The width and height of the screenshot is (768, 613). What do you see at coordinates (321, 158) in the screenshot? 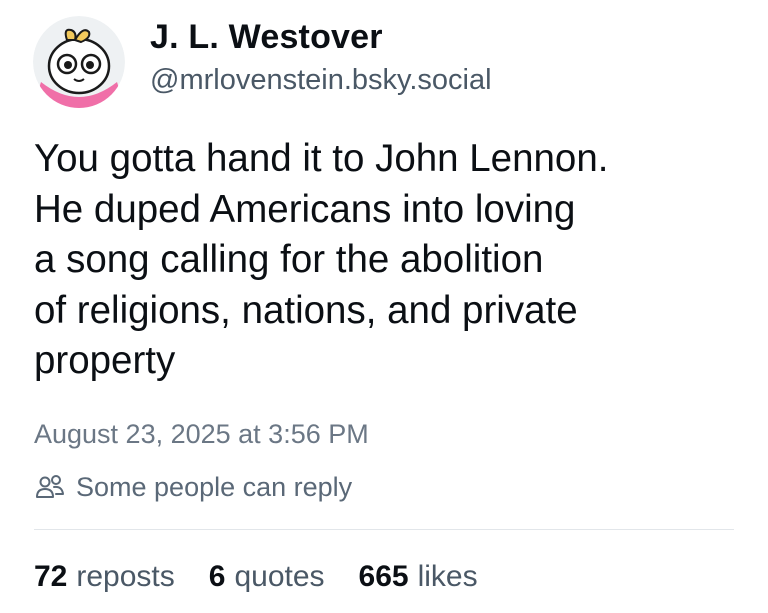
I see `post-text-line: You gotta hand it to John Lennon.` at bounding box center [321, 158].